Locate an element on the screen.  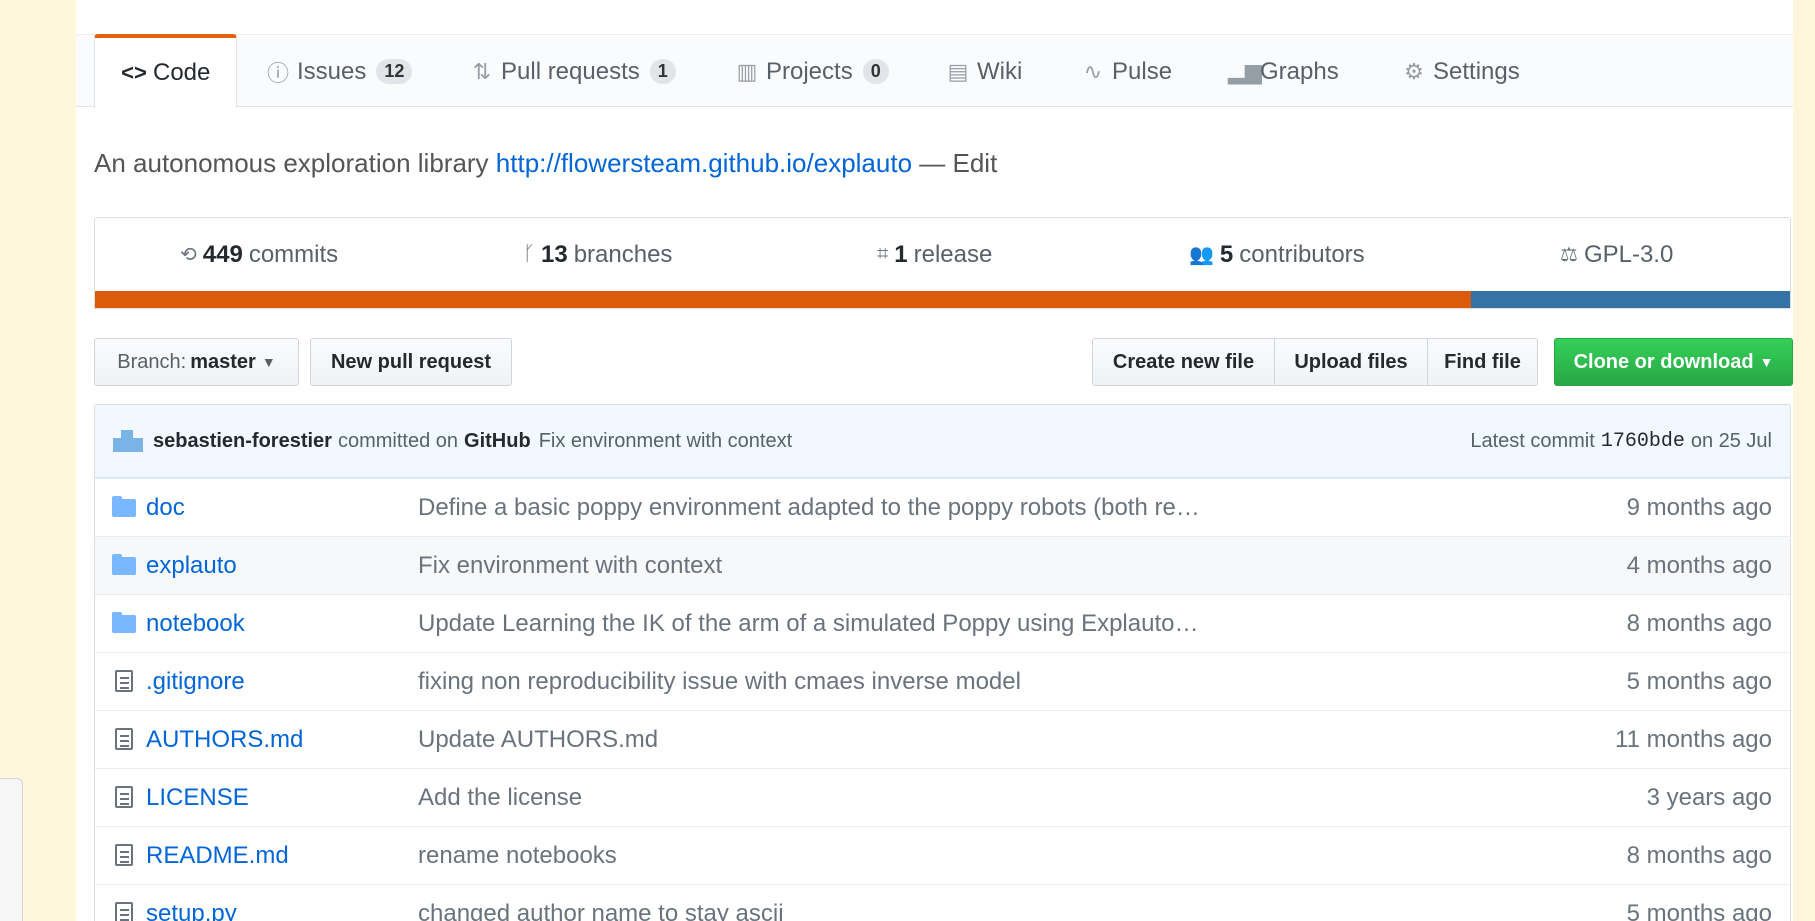
avatar is located at coordinates (128, 441).